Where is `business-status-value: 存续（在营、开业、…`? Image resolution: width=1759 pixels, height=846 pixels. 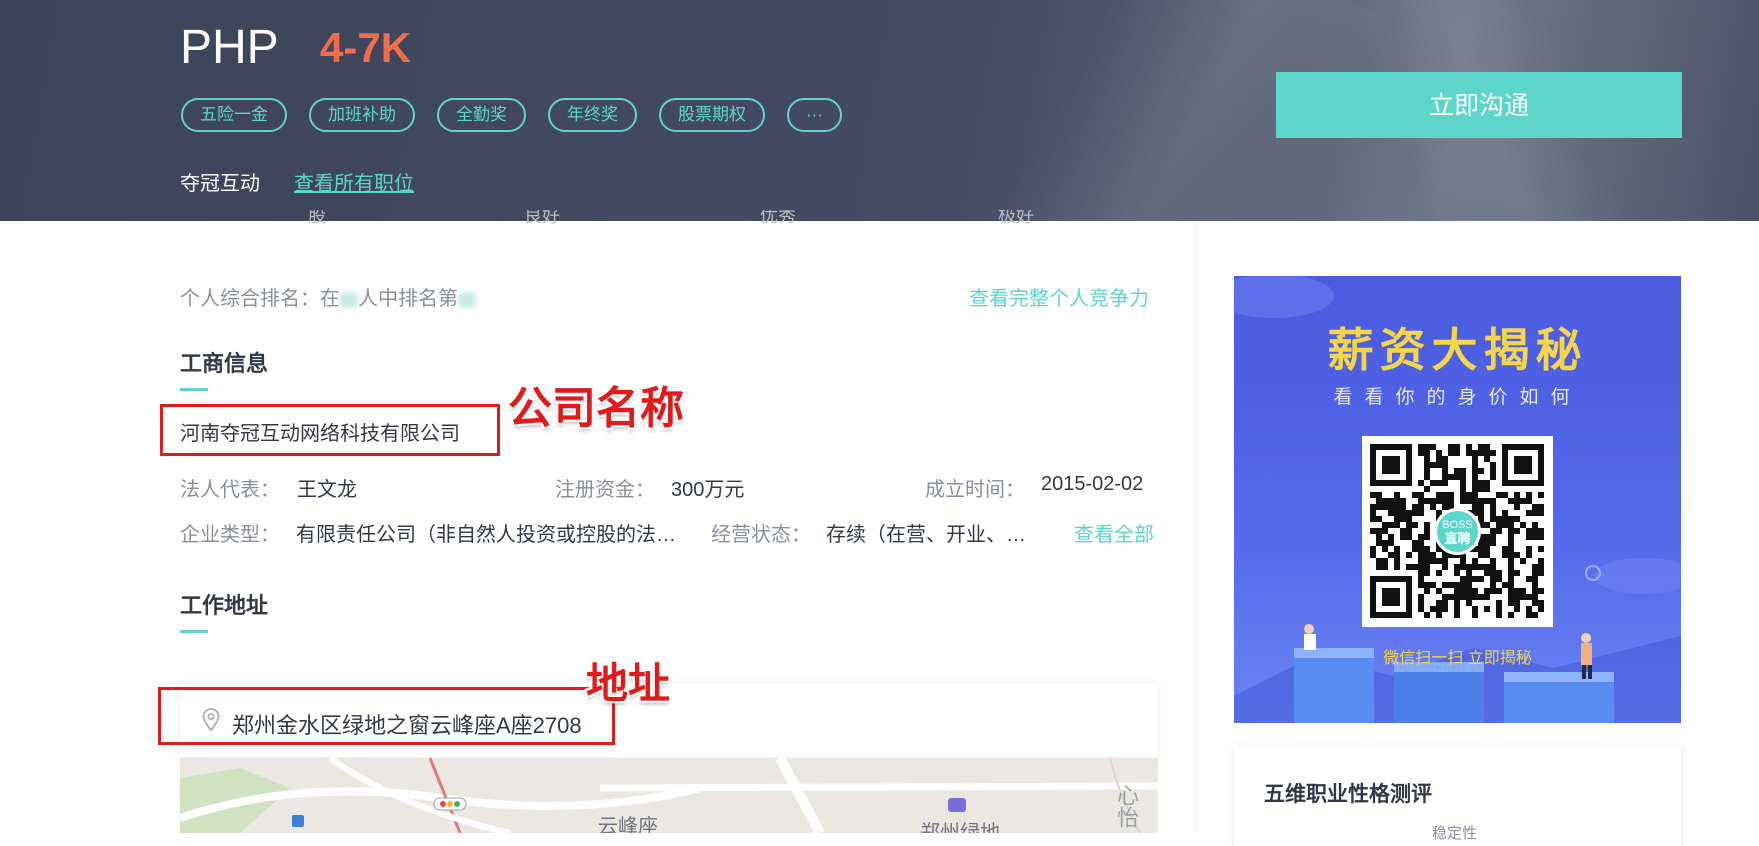
business-status-value: 存续（在营、开业、… is located at coordinates (926, 535).